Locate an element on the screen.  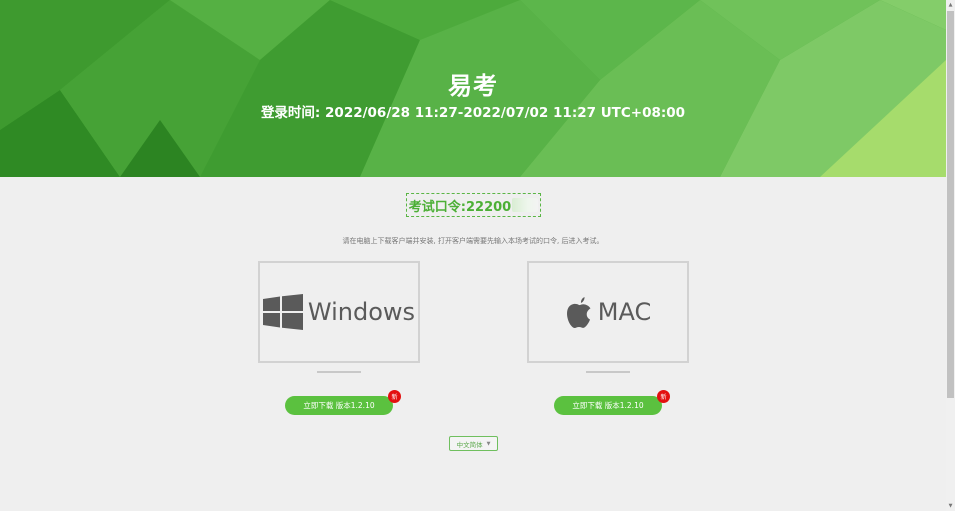
windows-label: Windows is located at coordinates (361, 312).